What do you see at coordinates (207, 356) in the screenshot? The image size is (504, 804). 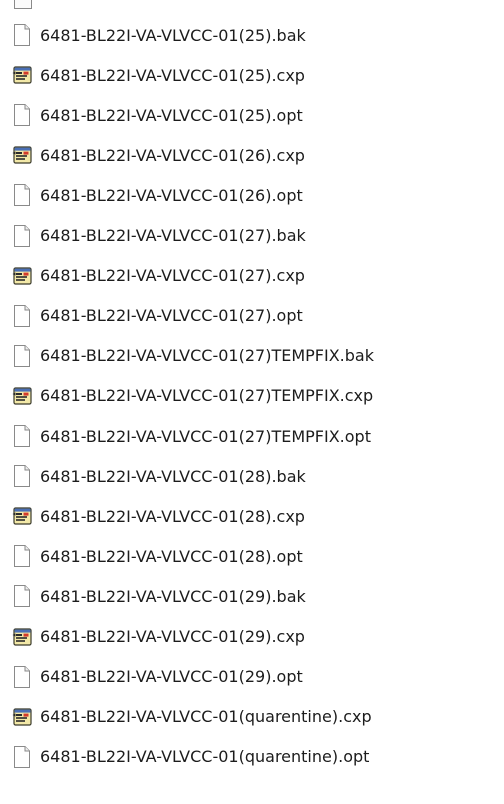 I see `file-name: 6481-BL22I-VA-VLVCC-01(27)TEMPFIX.bak` at bounding box center [207, 356].